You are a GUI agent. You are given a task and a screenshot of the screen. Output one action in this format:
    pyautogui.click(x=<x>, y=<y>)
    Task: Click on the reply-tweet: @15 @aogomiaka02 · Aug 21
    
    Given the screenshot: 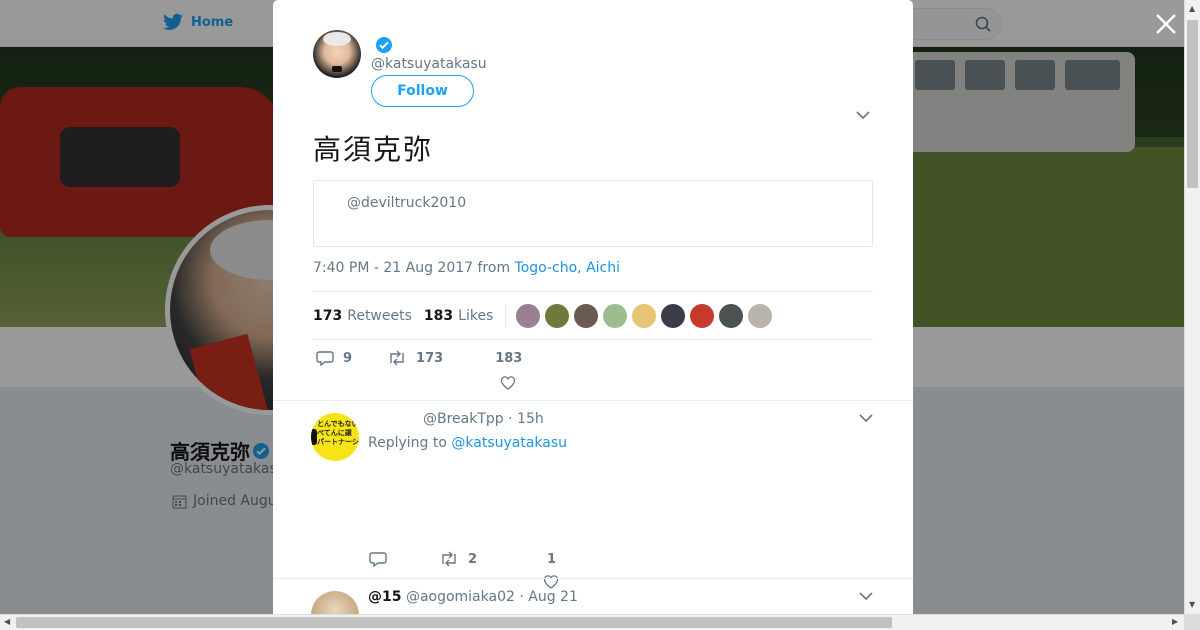 What is the action you would take?
    pyautogui.click(x=593, y=596)
    